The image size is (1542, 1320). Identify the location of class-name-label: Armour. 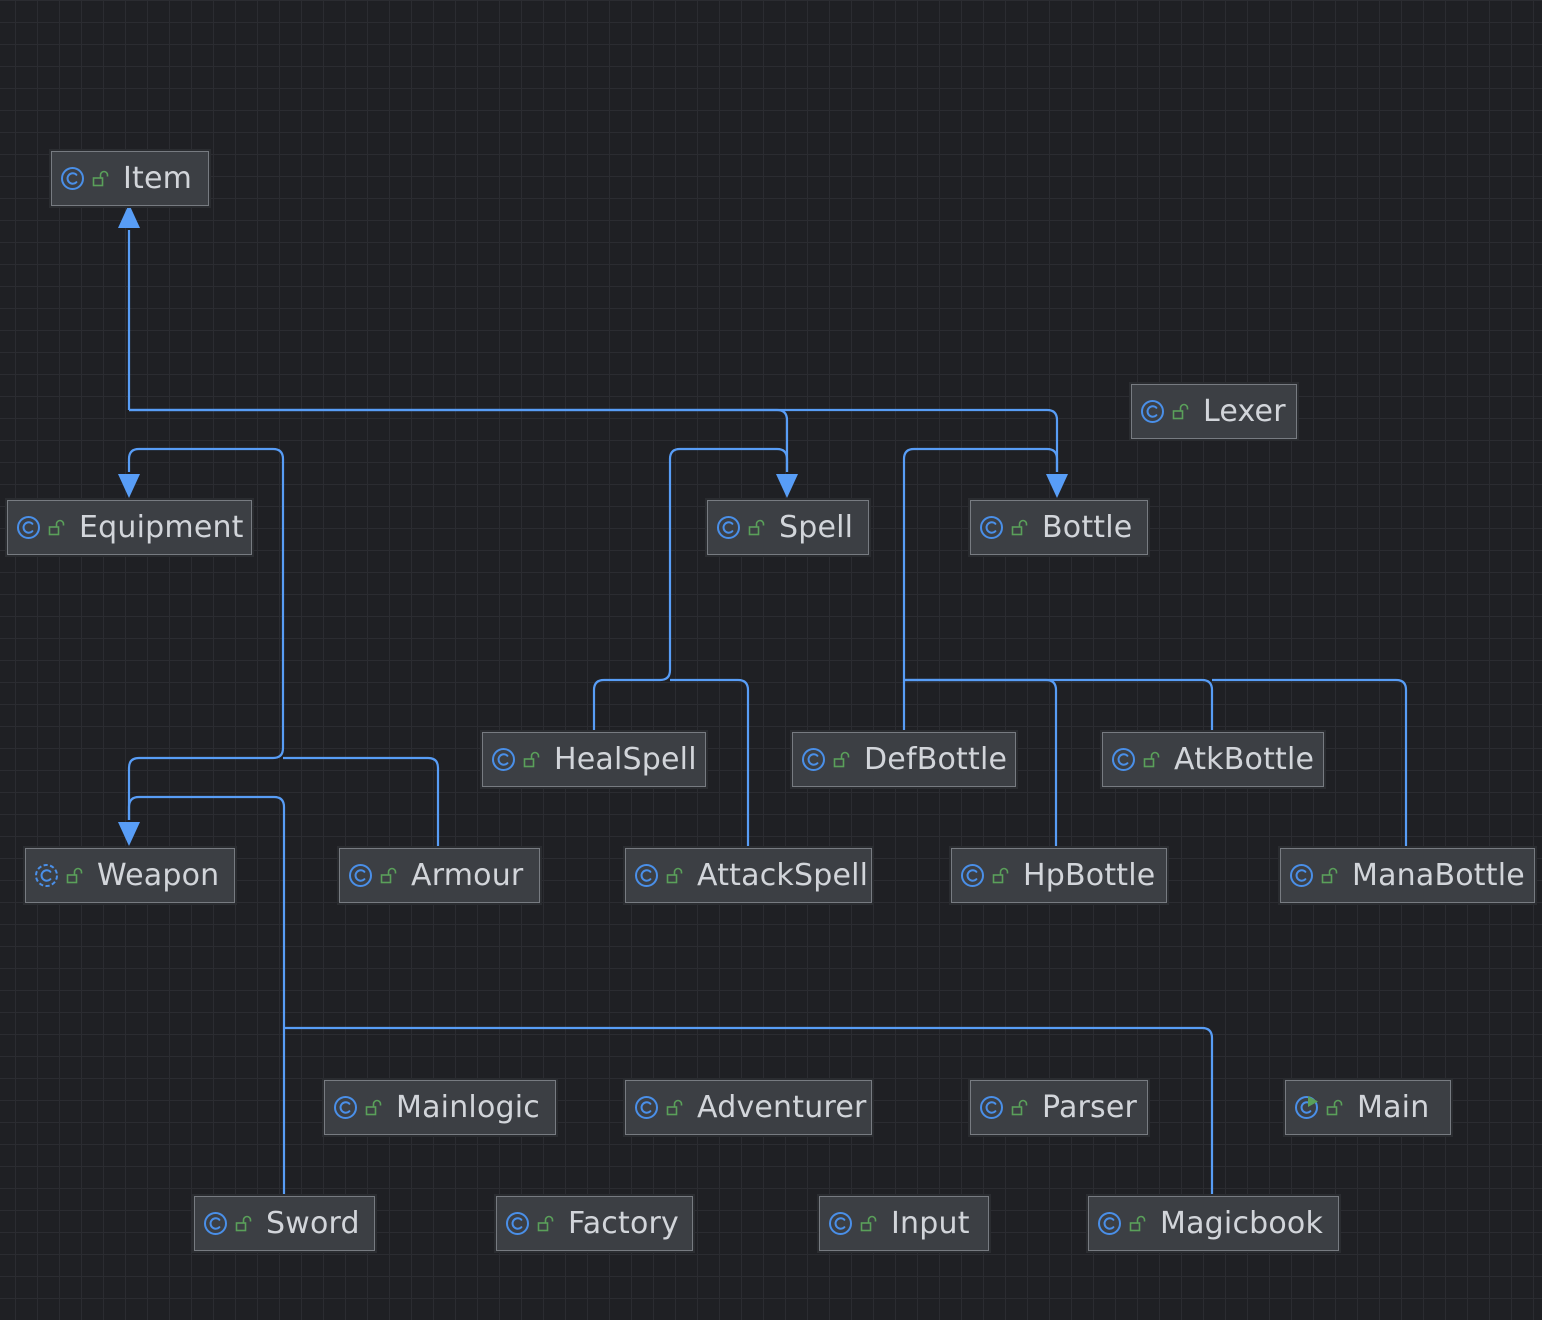
(467, 875).